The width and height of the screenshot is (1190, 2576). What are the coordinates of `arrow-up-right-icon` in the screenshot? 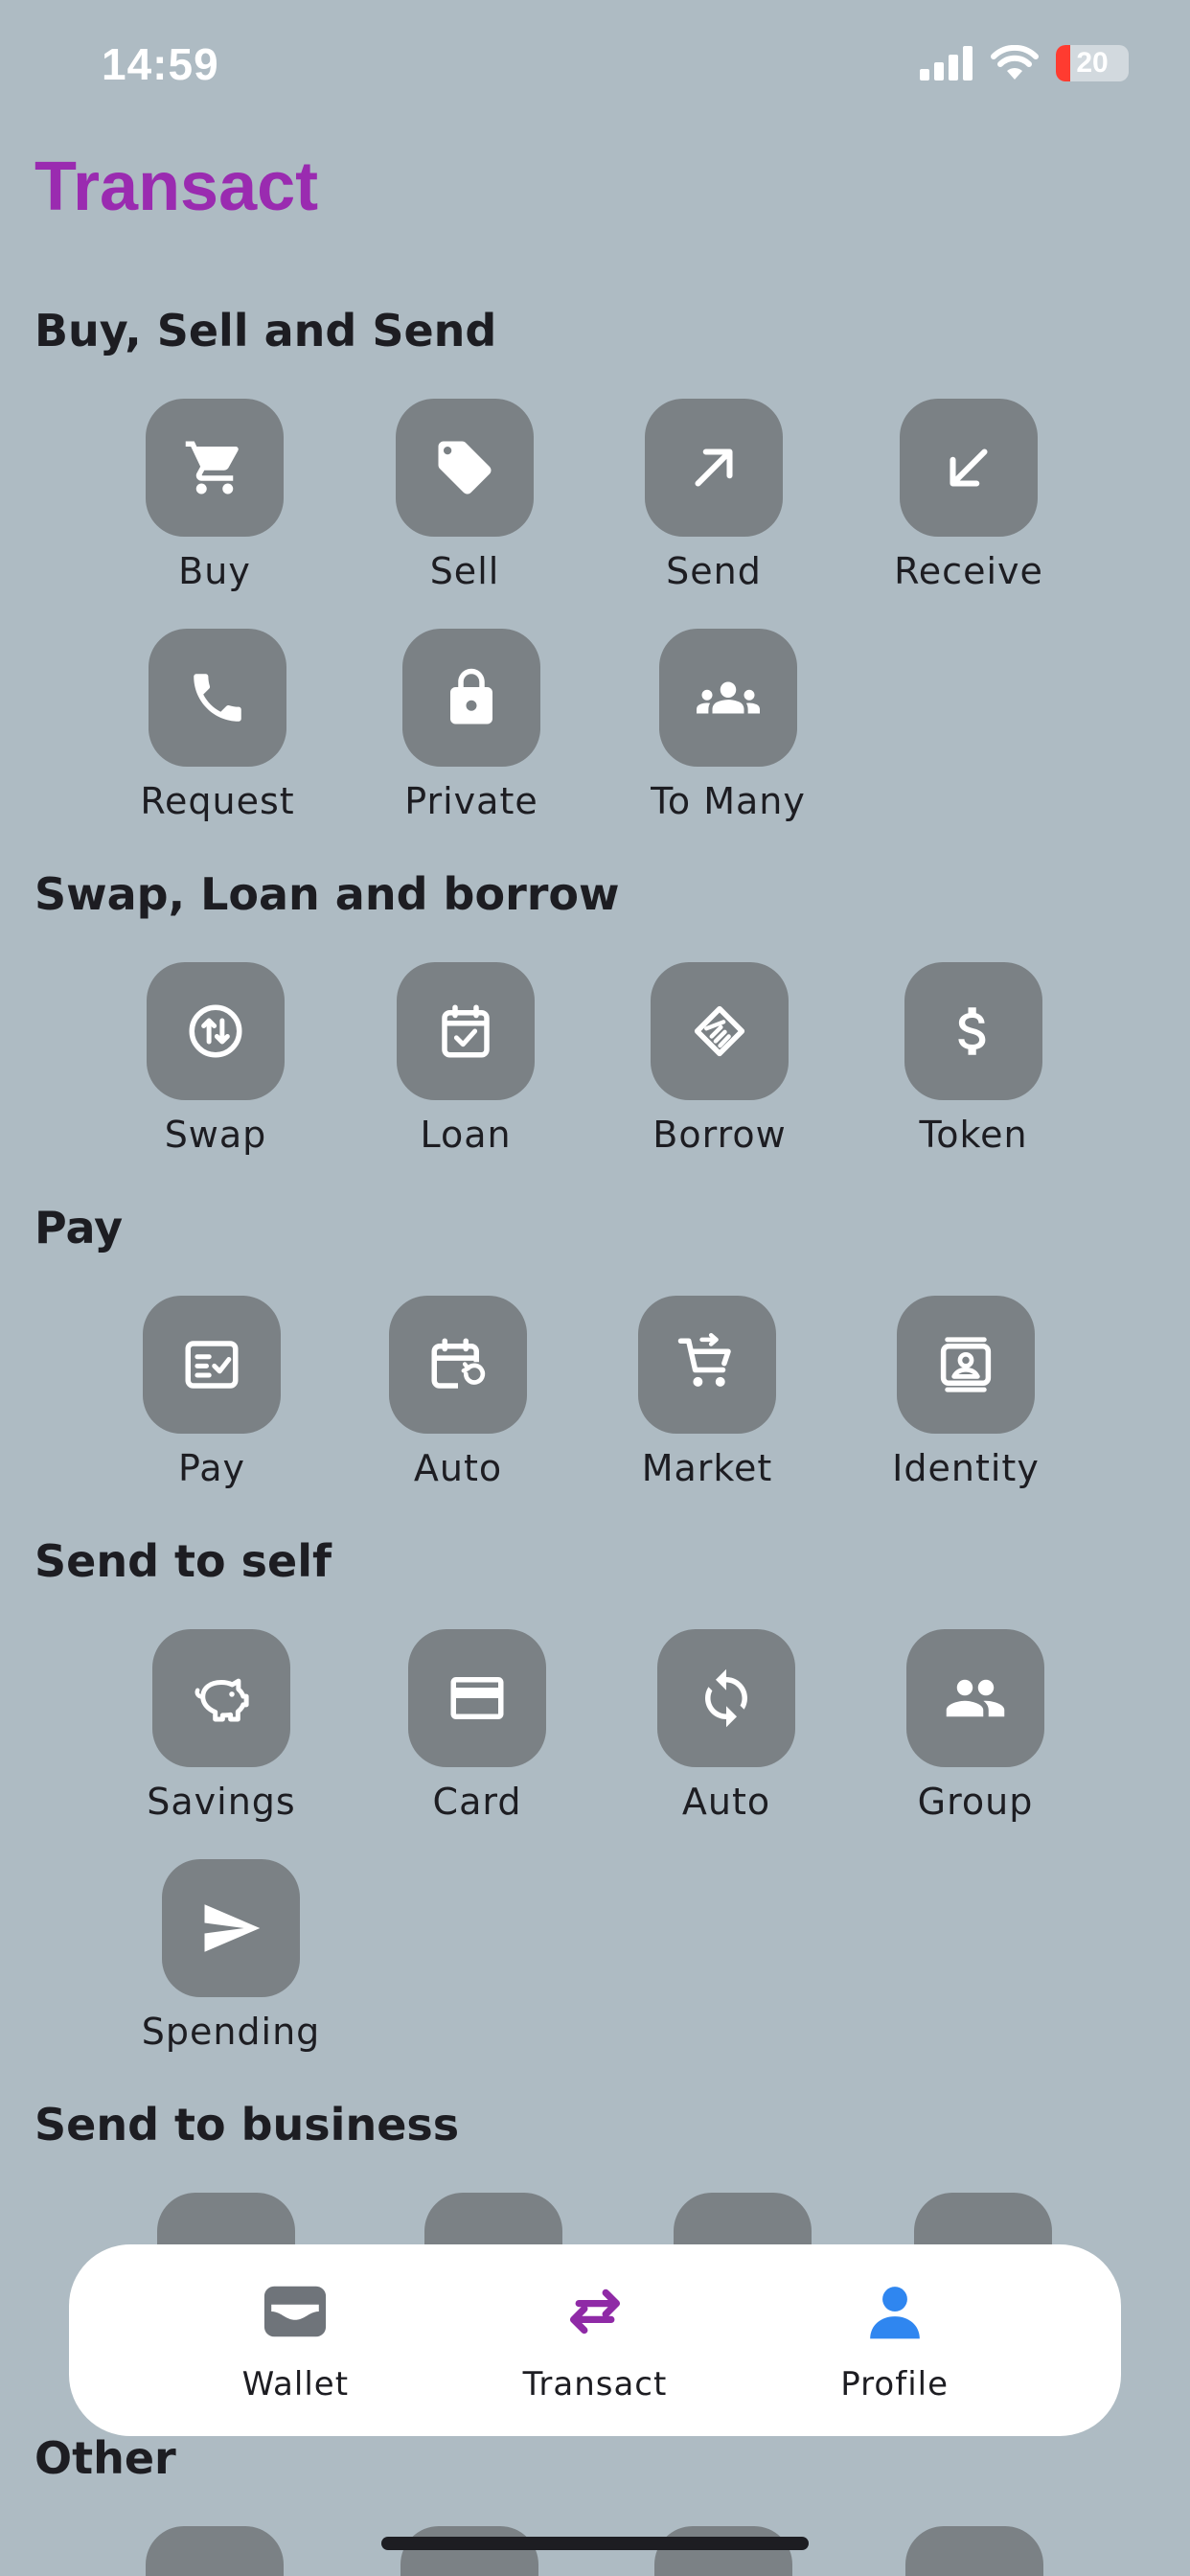 It's located at (714, 467).